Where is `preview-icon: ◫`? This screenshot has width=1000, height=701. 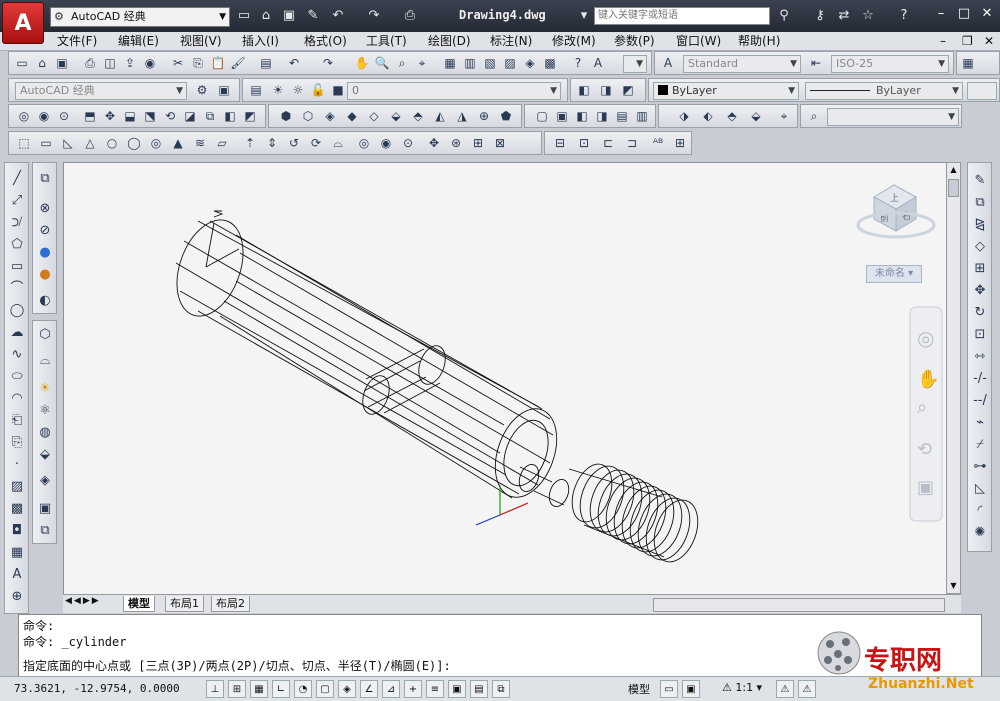 preview-icon: ◫ is located at coordinates (110, 63).